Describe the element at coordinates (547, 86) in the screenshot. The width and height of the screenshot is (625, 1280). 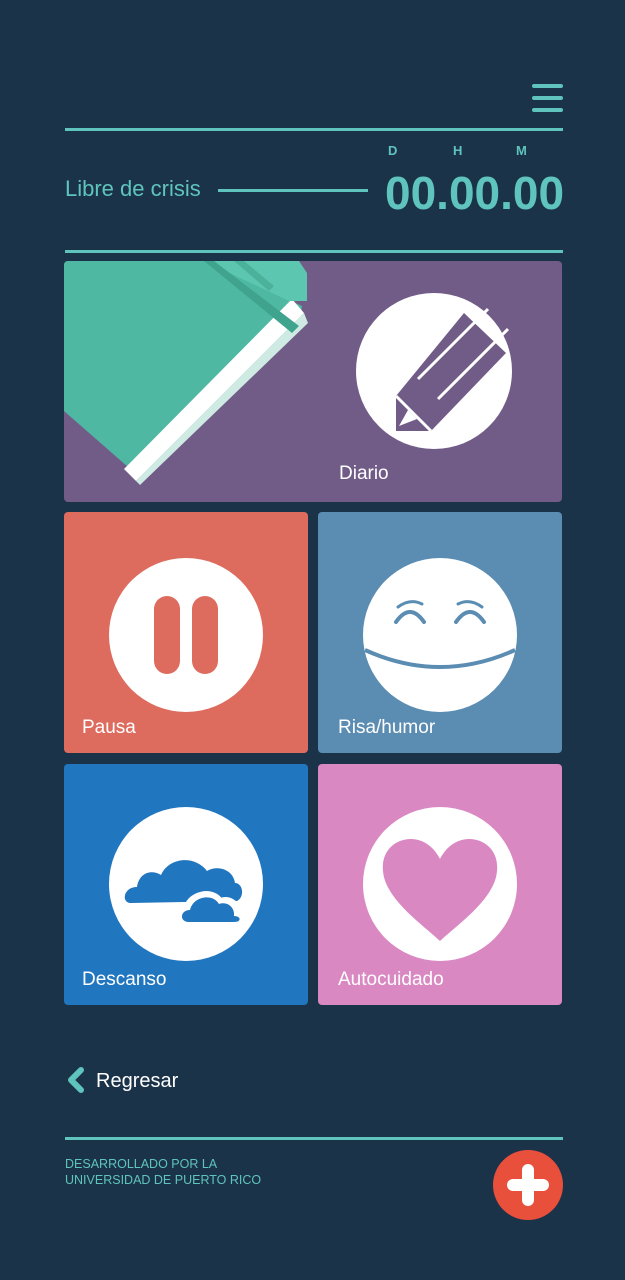
I see `hamburger-menu-icon` at that location.